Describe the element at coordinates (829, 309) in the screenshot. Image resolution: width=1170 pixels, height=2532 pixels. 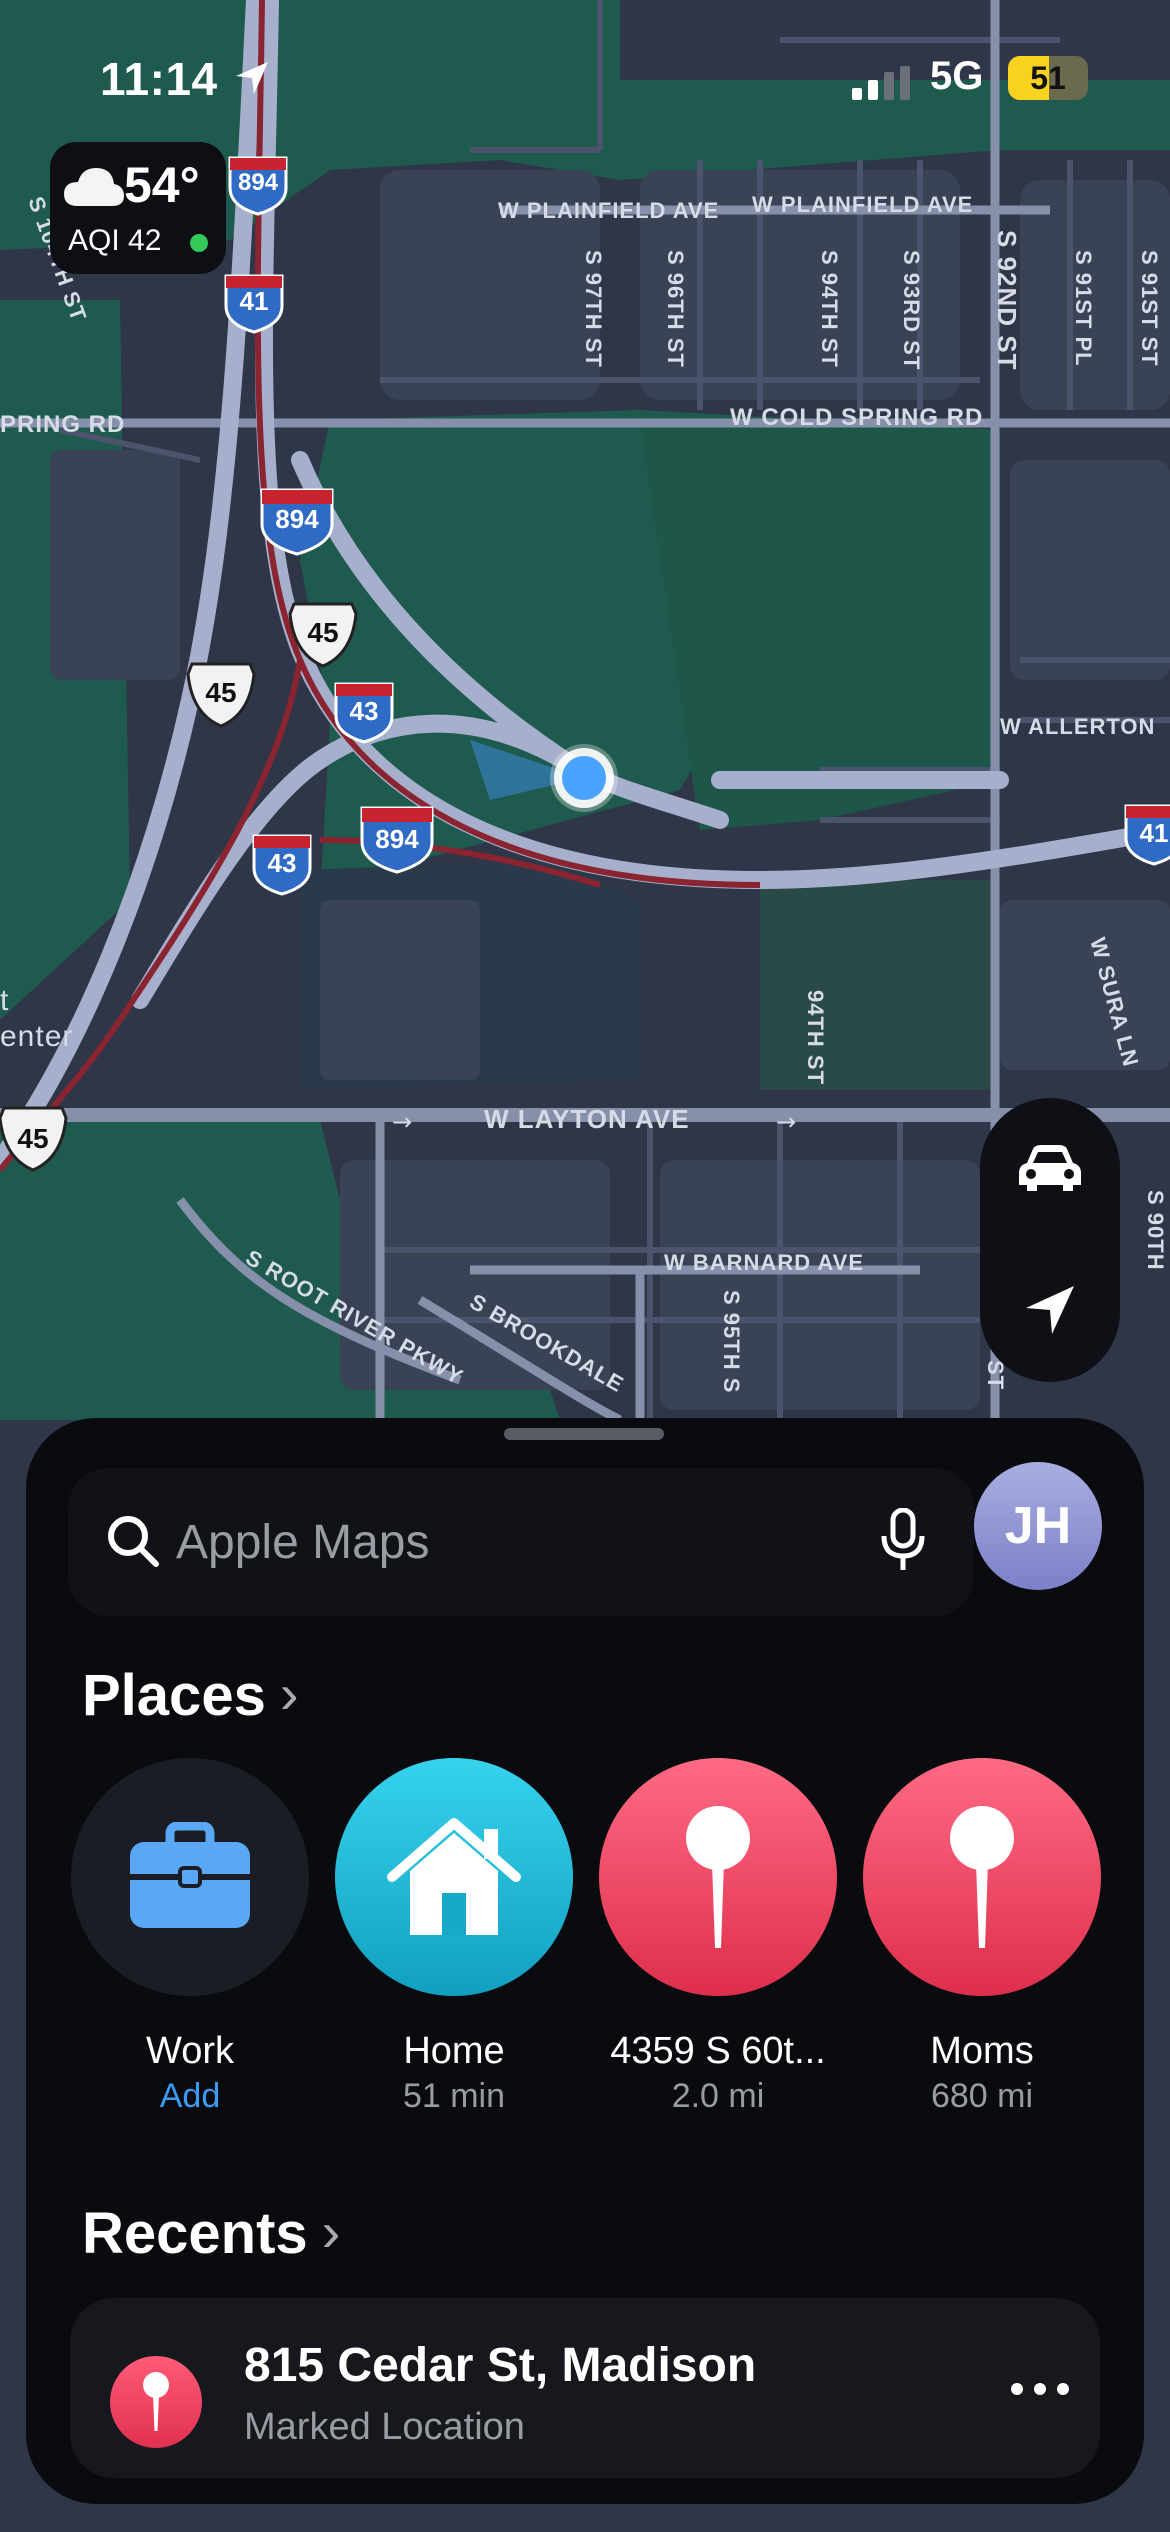
I see `street-label: S 94TH ST` at that location.